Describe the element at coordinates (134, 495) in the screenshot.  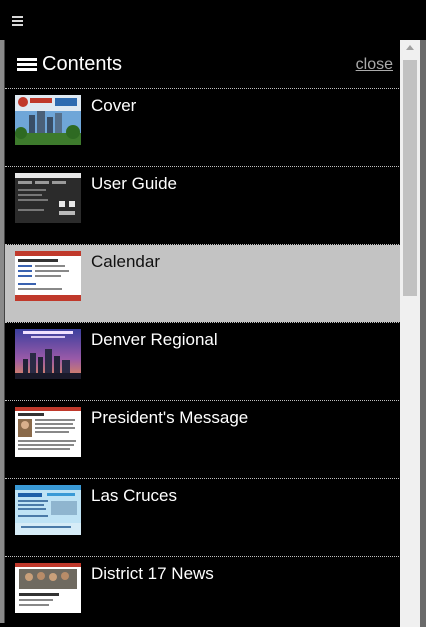
I see `toc-item-label: Las Cruces` at that location.